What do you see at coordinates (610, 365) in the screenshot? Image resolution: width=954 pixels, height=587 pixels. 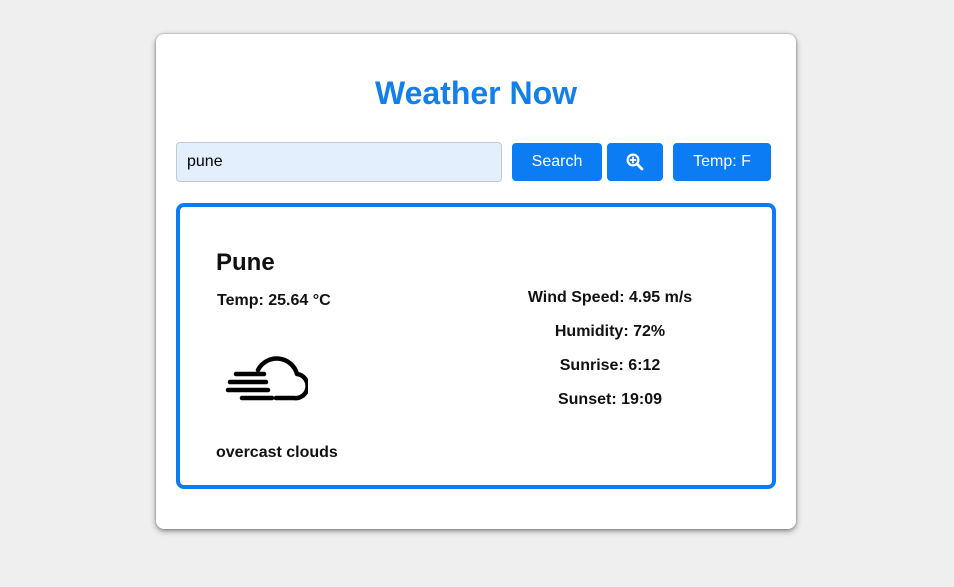 I see `sunrise-text: Sunrise: 6:12` at bounding box center [610, 365].